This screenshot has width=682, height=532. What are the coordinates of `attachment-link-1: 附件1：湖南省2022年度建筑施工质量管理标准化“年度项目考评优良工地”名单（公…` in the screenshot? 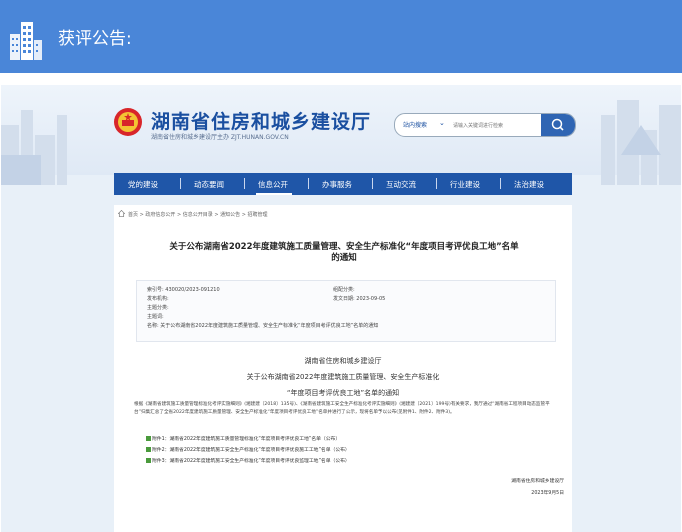 It's located at (243, 438).